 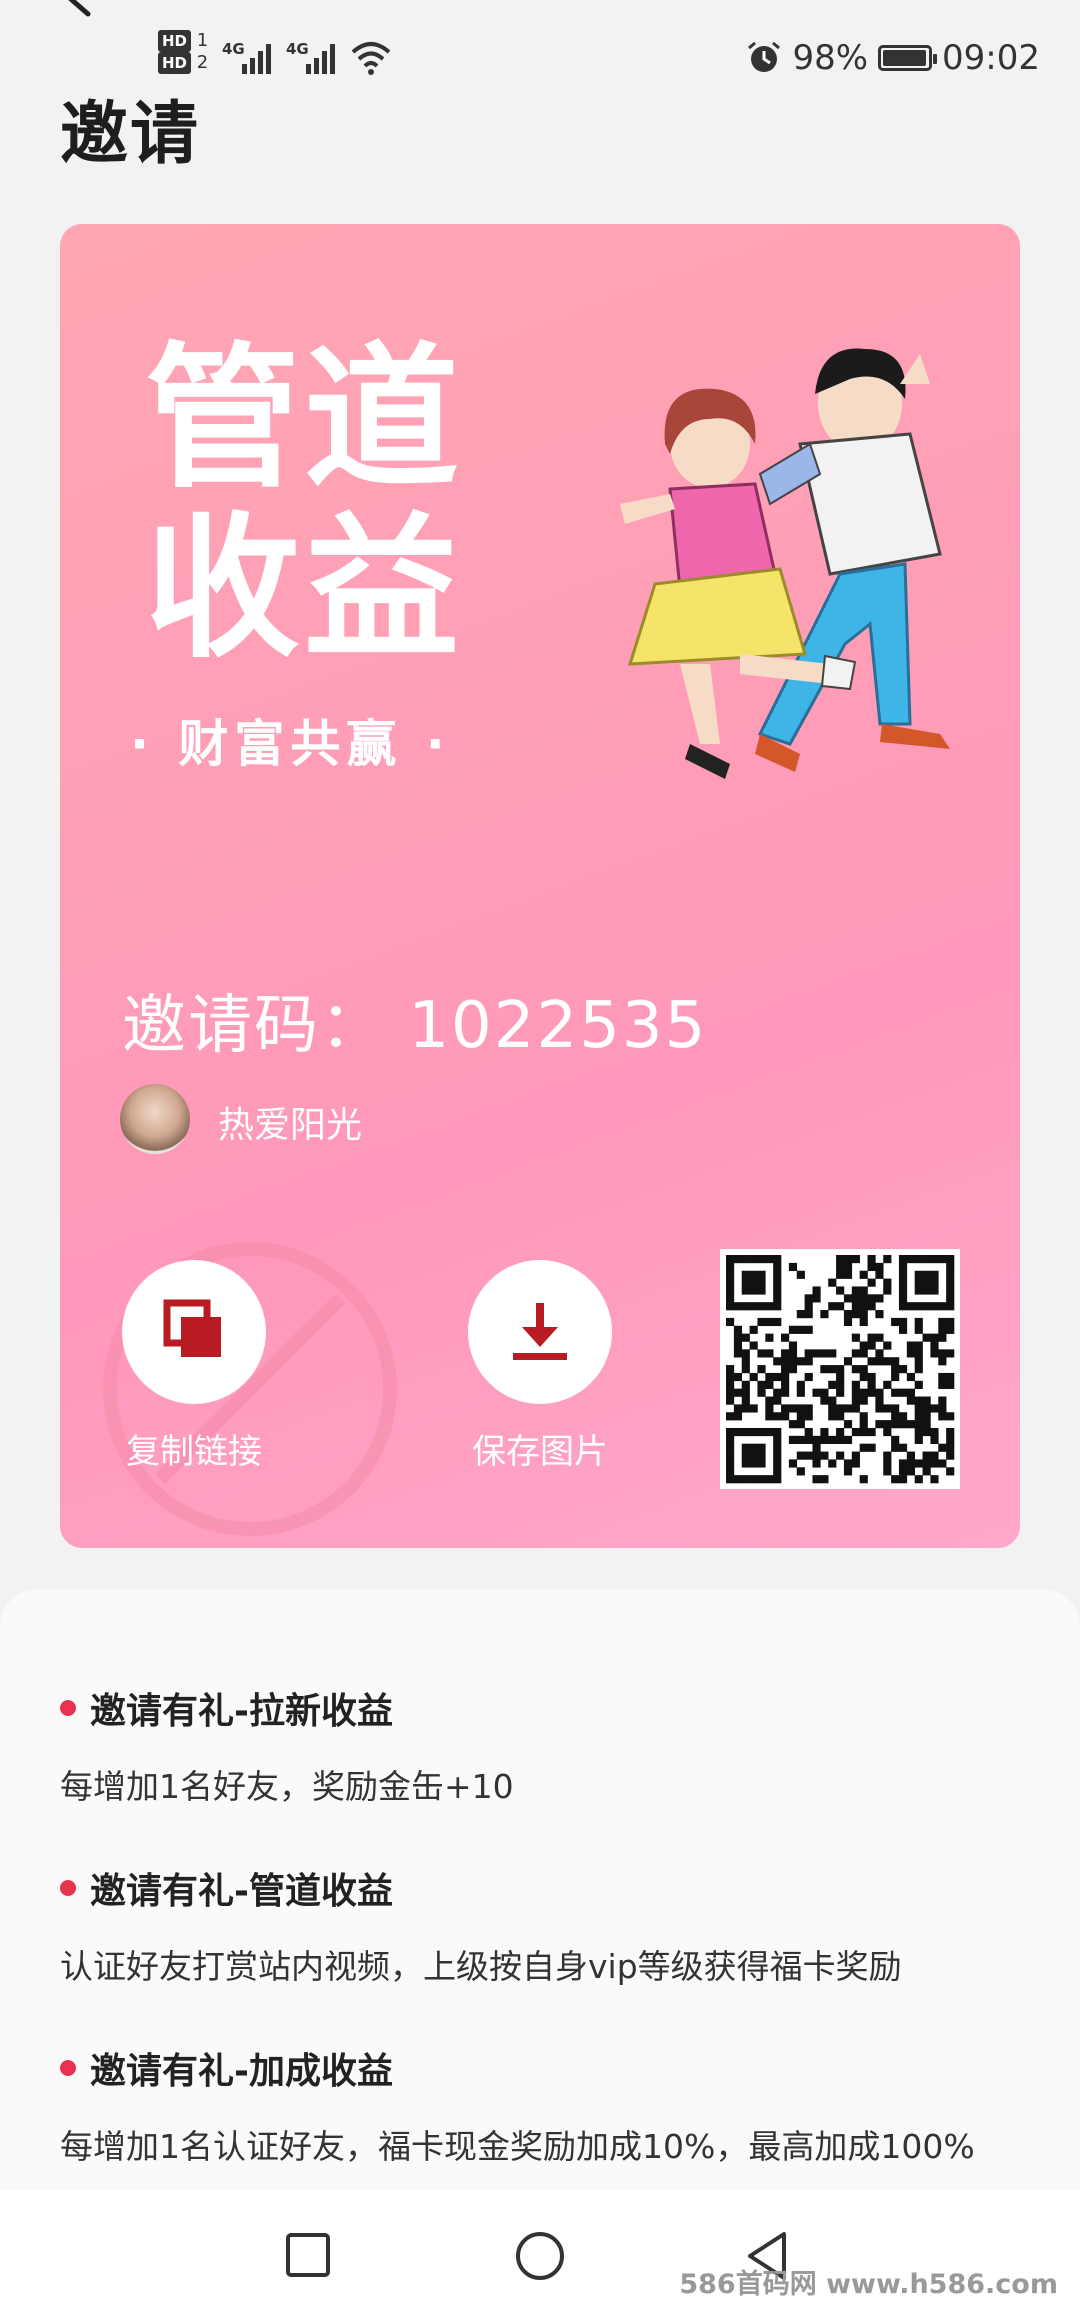 What do you see at coordinates (830, 58) in the screenshot?
I see `battery-percent: 98%` at bounding box center [830, 58].